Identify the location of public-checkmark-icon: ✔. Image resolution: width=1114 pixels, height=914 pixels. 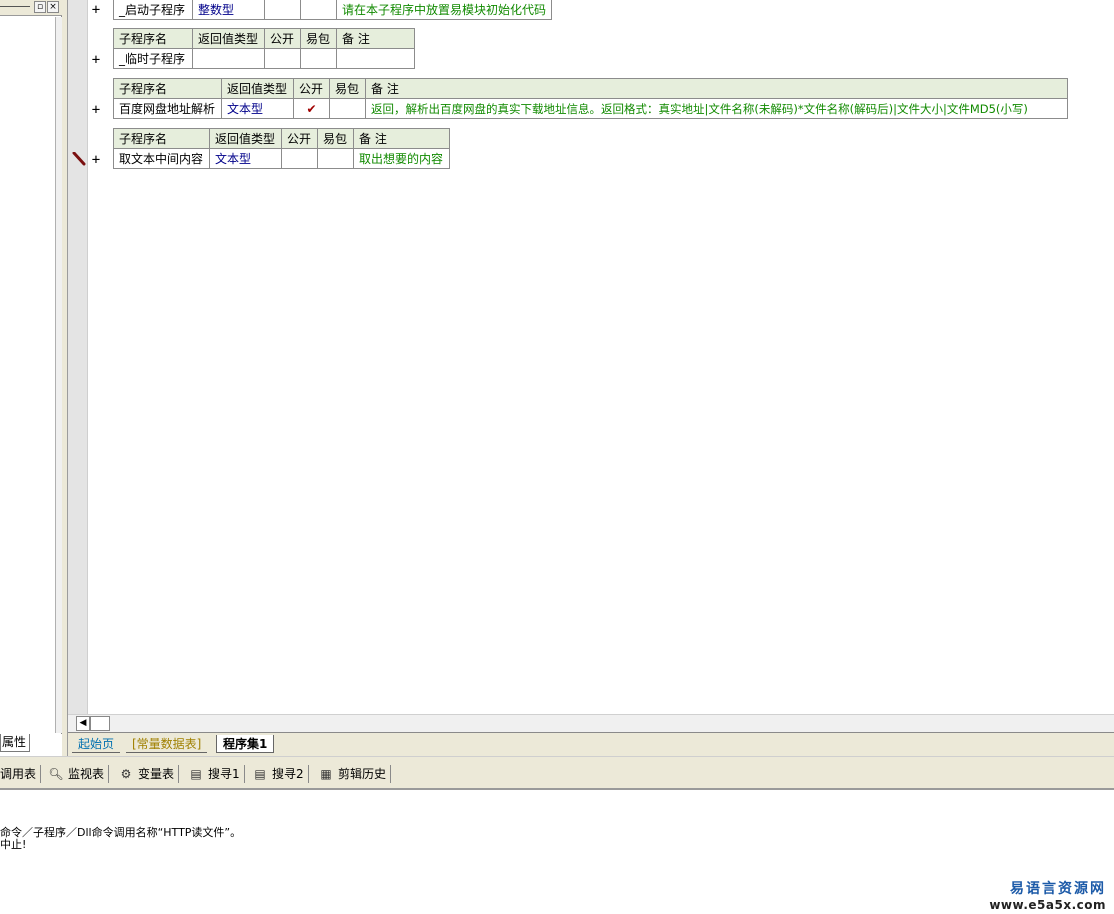
(311, 108).